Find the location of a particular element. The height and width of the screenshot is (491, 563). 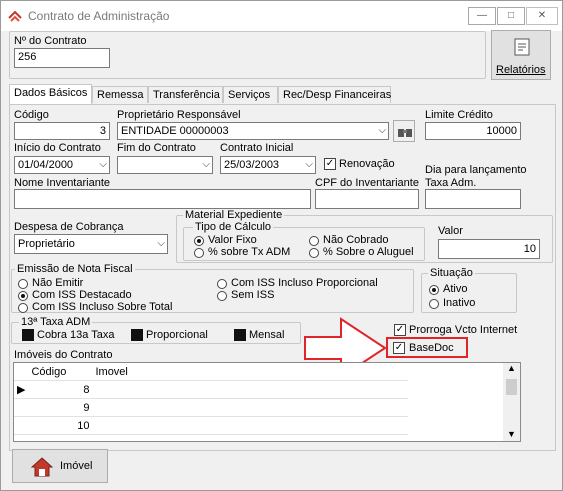

tab-transferencia: Transferência is located at coordinates (185, 94).